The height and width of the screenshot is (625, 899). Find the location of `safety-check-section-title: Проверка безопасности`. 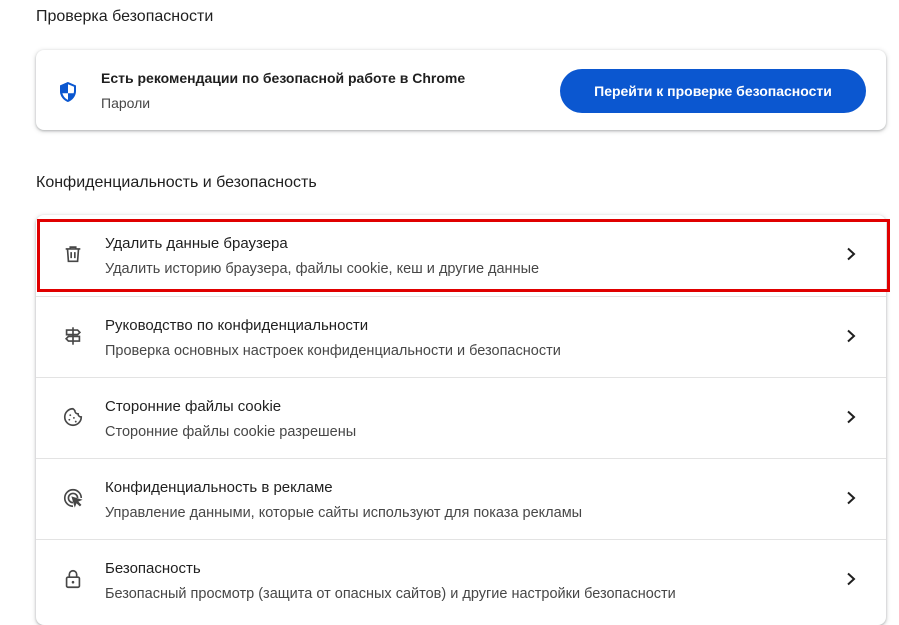

safety-check-section-title: Проверка безопасности is located at coordinates (125, 16).